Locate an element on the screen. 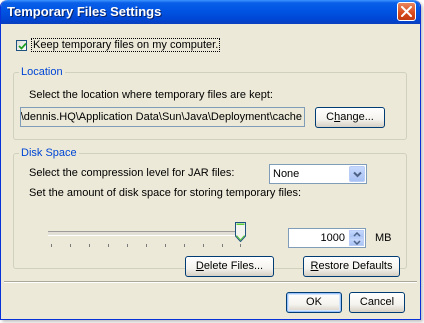 This screenshot has height=323, width=424. disk-space-slider-track is located at coordinates (146, 233).